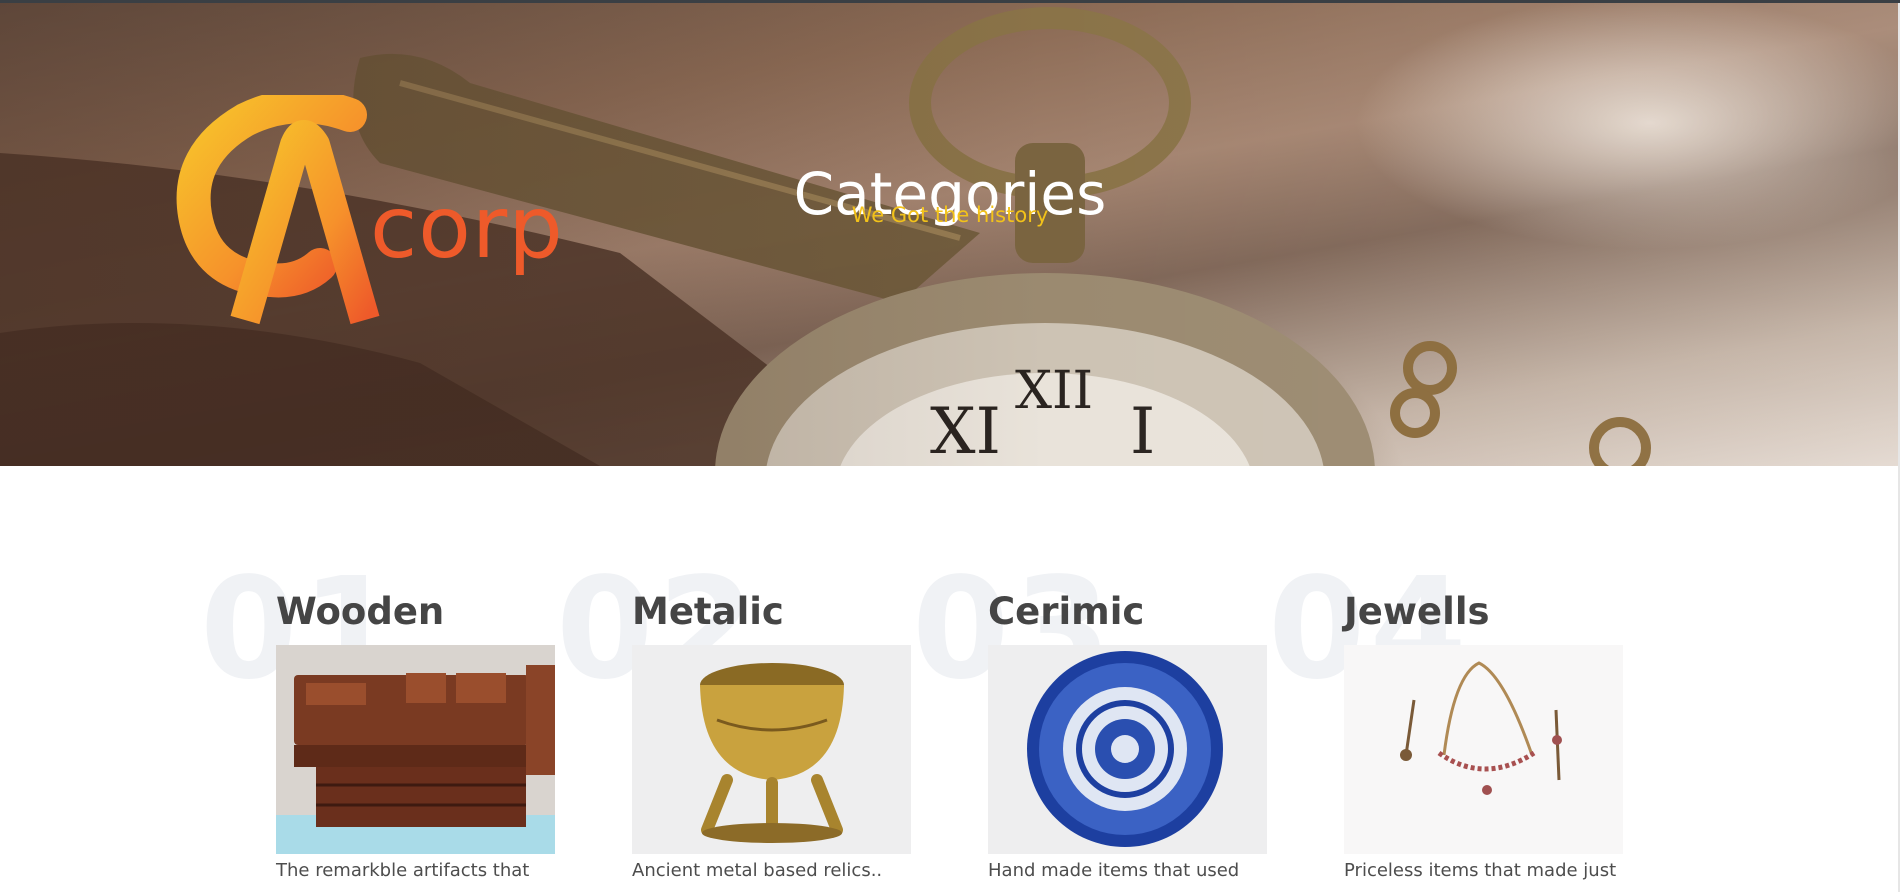 The height and width of the screenshot is (892, 1900). I want to click on category-description: Priceless items that made just, so click(1480, 870).